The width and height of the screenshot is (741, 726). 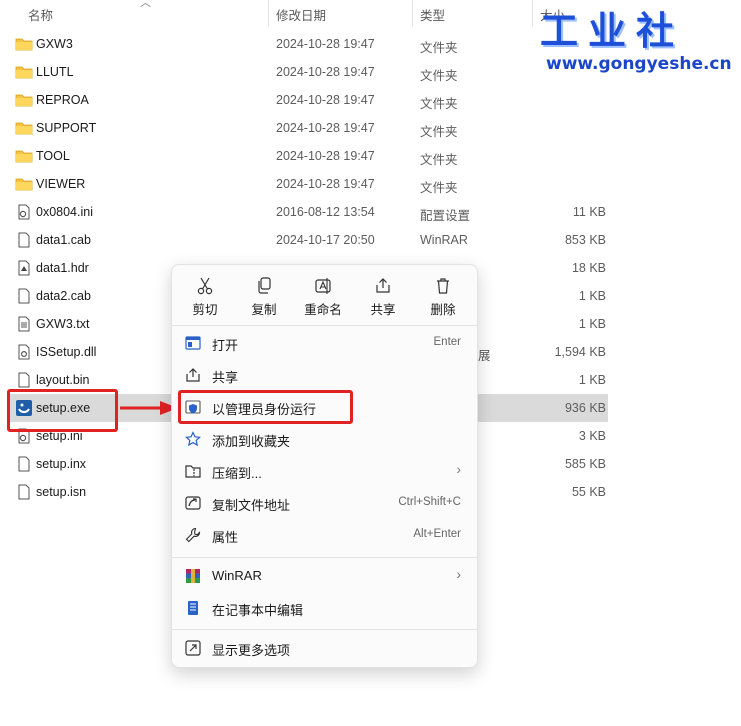 What do you see at coordinates (444, 240) in the screenshot?
I see `file-type: WinRAR` at bounding box center [444, 240].